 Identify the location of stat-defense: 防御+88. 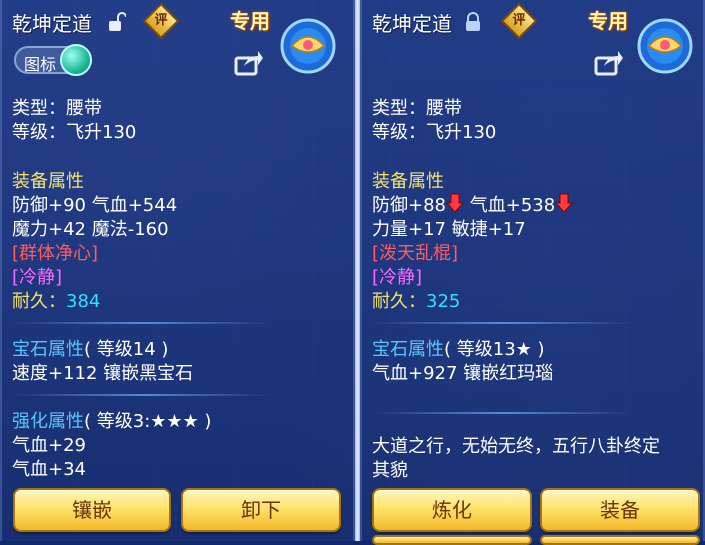
(409, 205).